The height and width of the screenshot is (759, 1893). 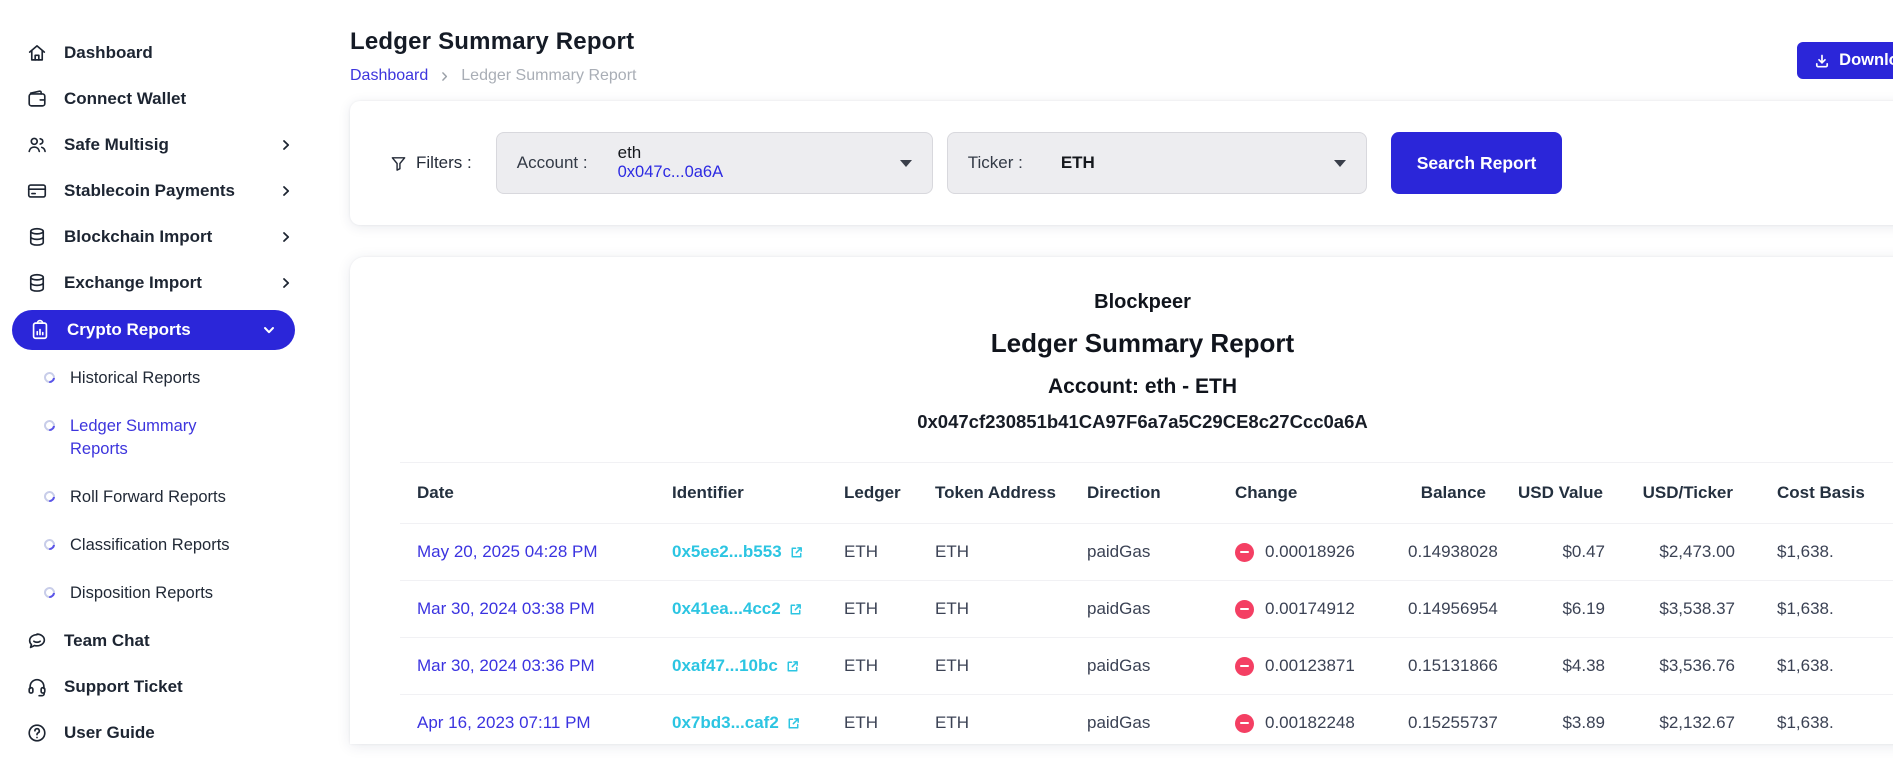 I want to click on col-header-direction: Direction, so click(x=1124, y=492).